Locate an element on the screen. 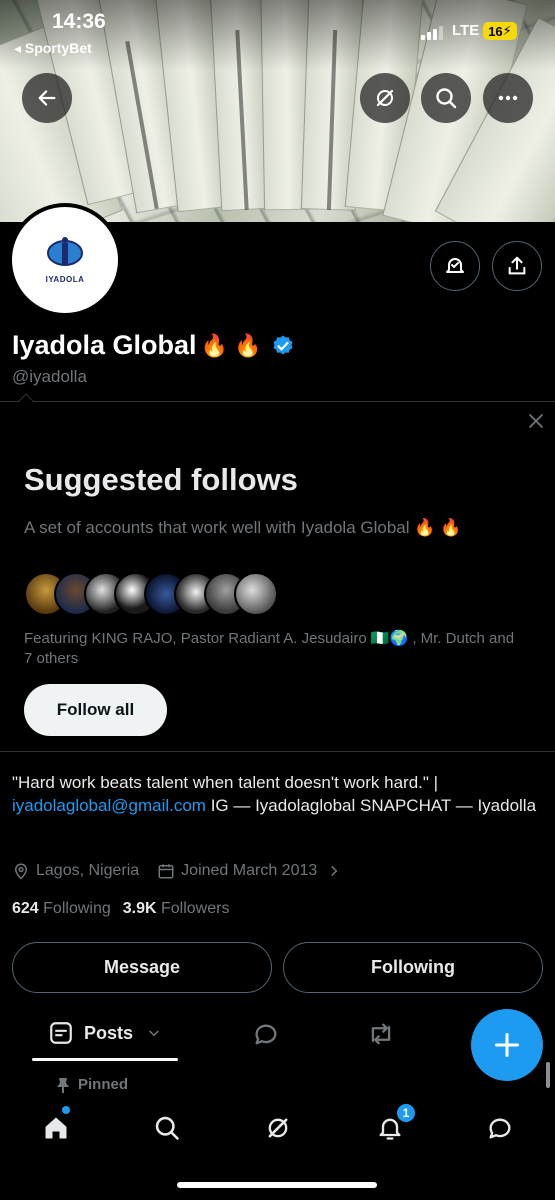 The image size is (555, 1200). chat-icon is located at coordinates (500, 1128).